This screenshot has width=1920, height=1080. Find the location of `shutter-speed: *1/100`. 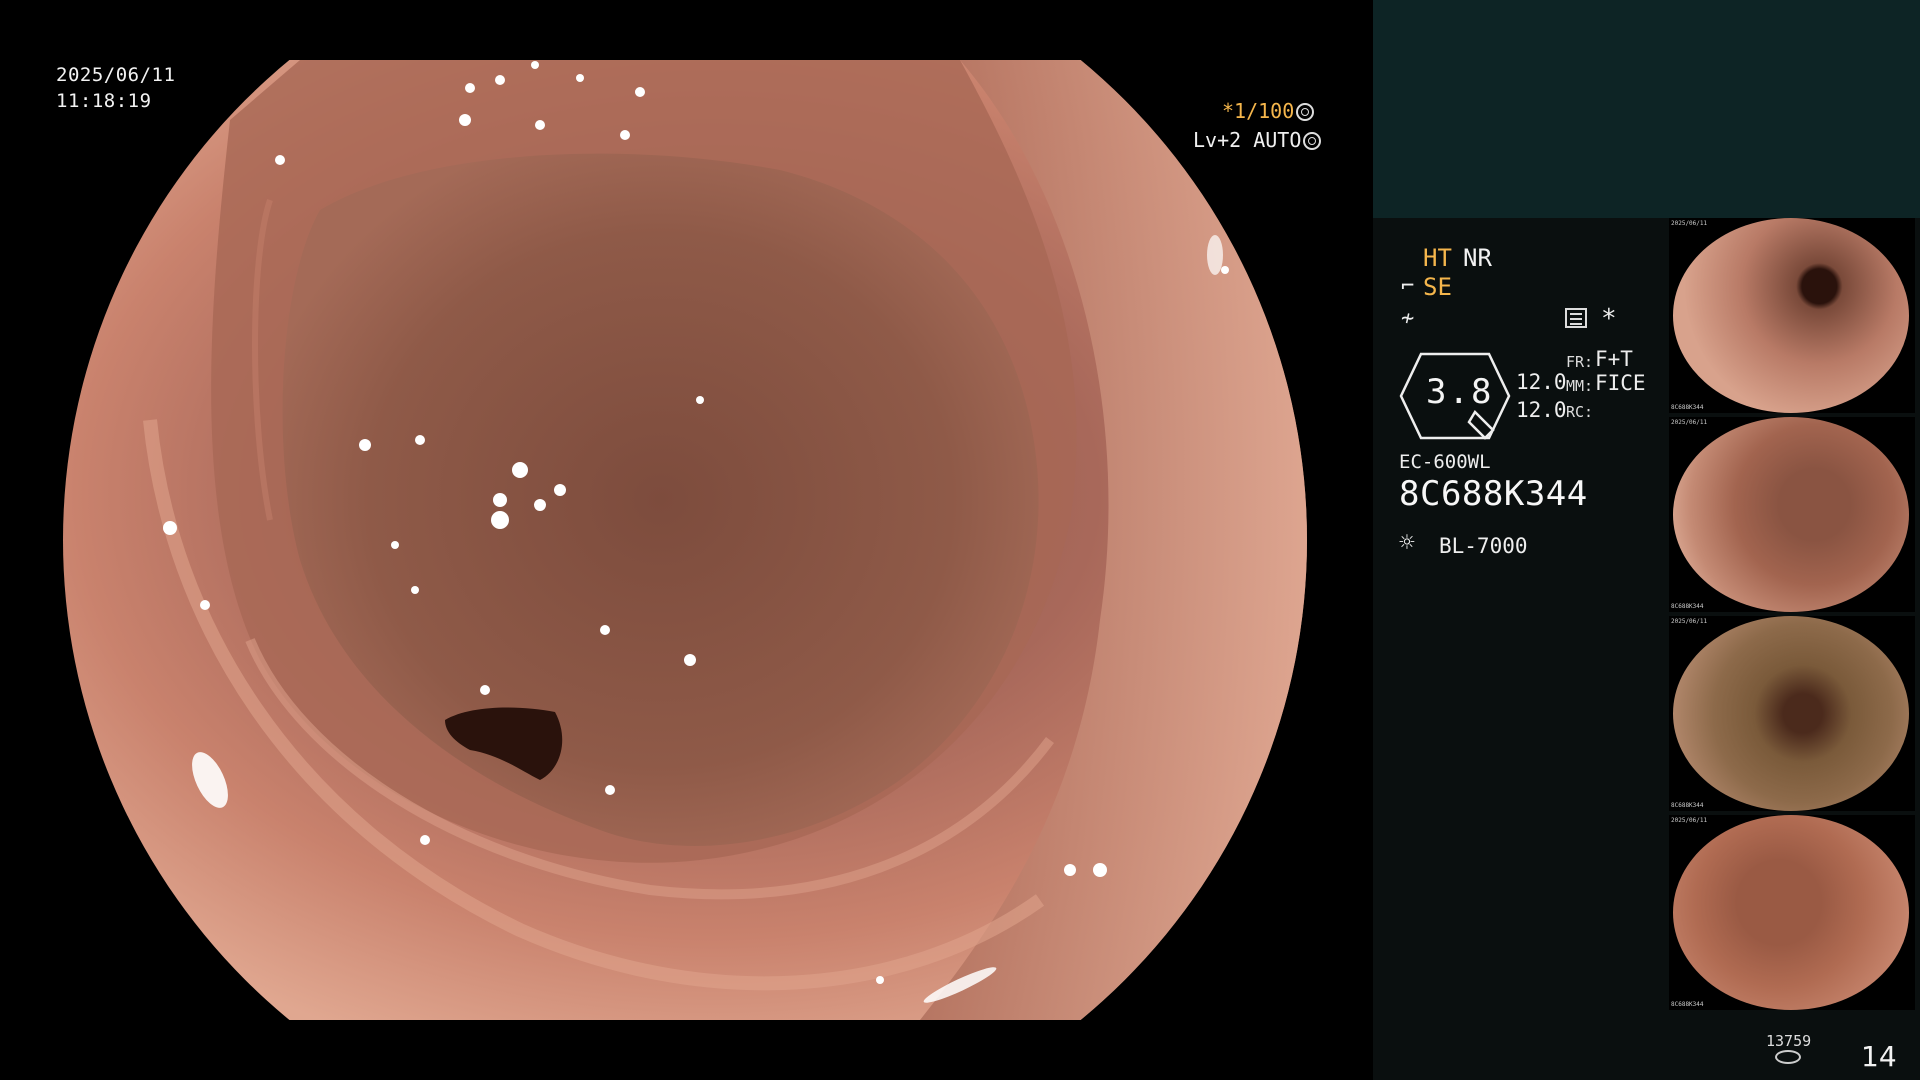

shutter-speed: *1/100 is located at coordinates (1297, 111).